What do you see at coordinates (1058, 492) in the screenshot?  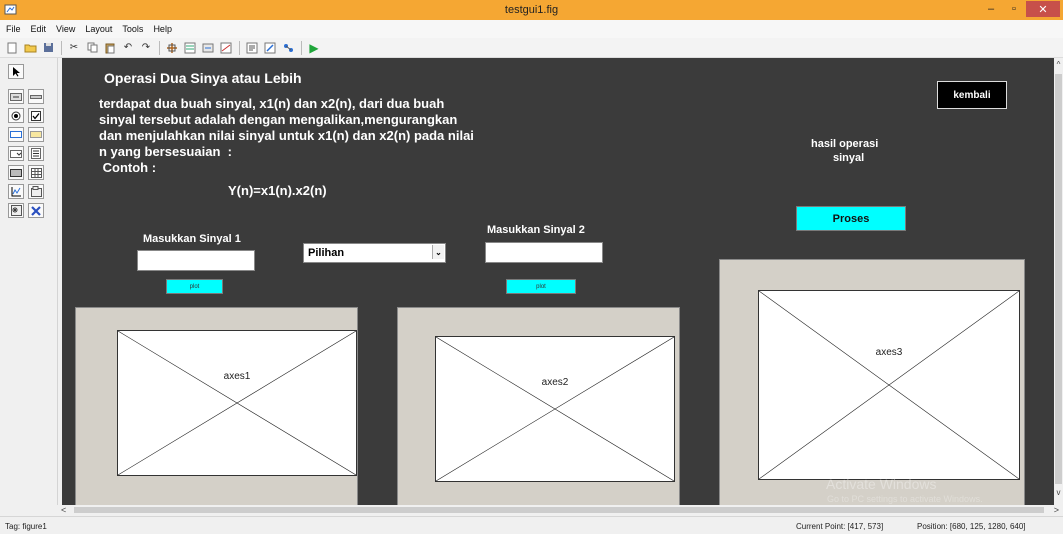 I see `scroll-down-icon: v` at bounding box center [1058, 492].